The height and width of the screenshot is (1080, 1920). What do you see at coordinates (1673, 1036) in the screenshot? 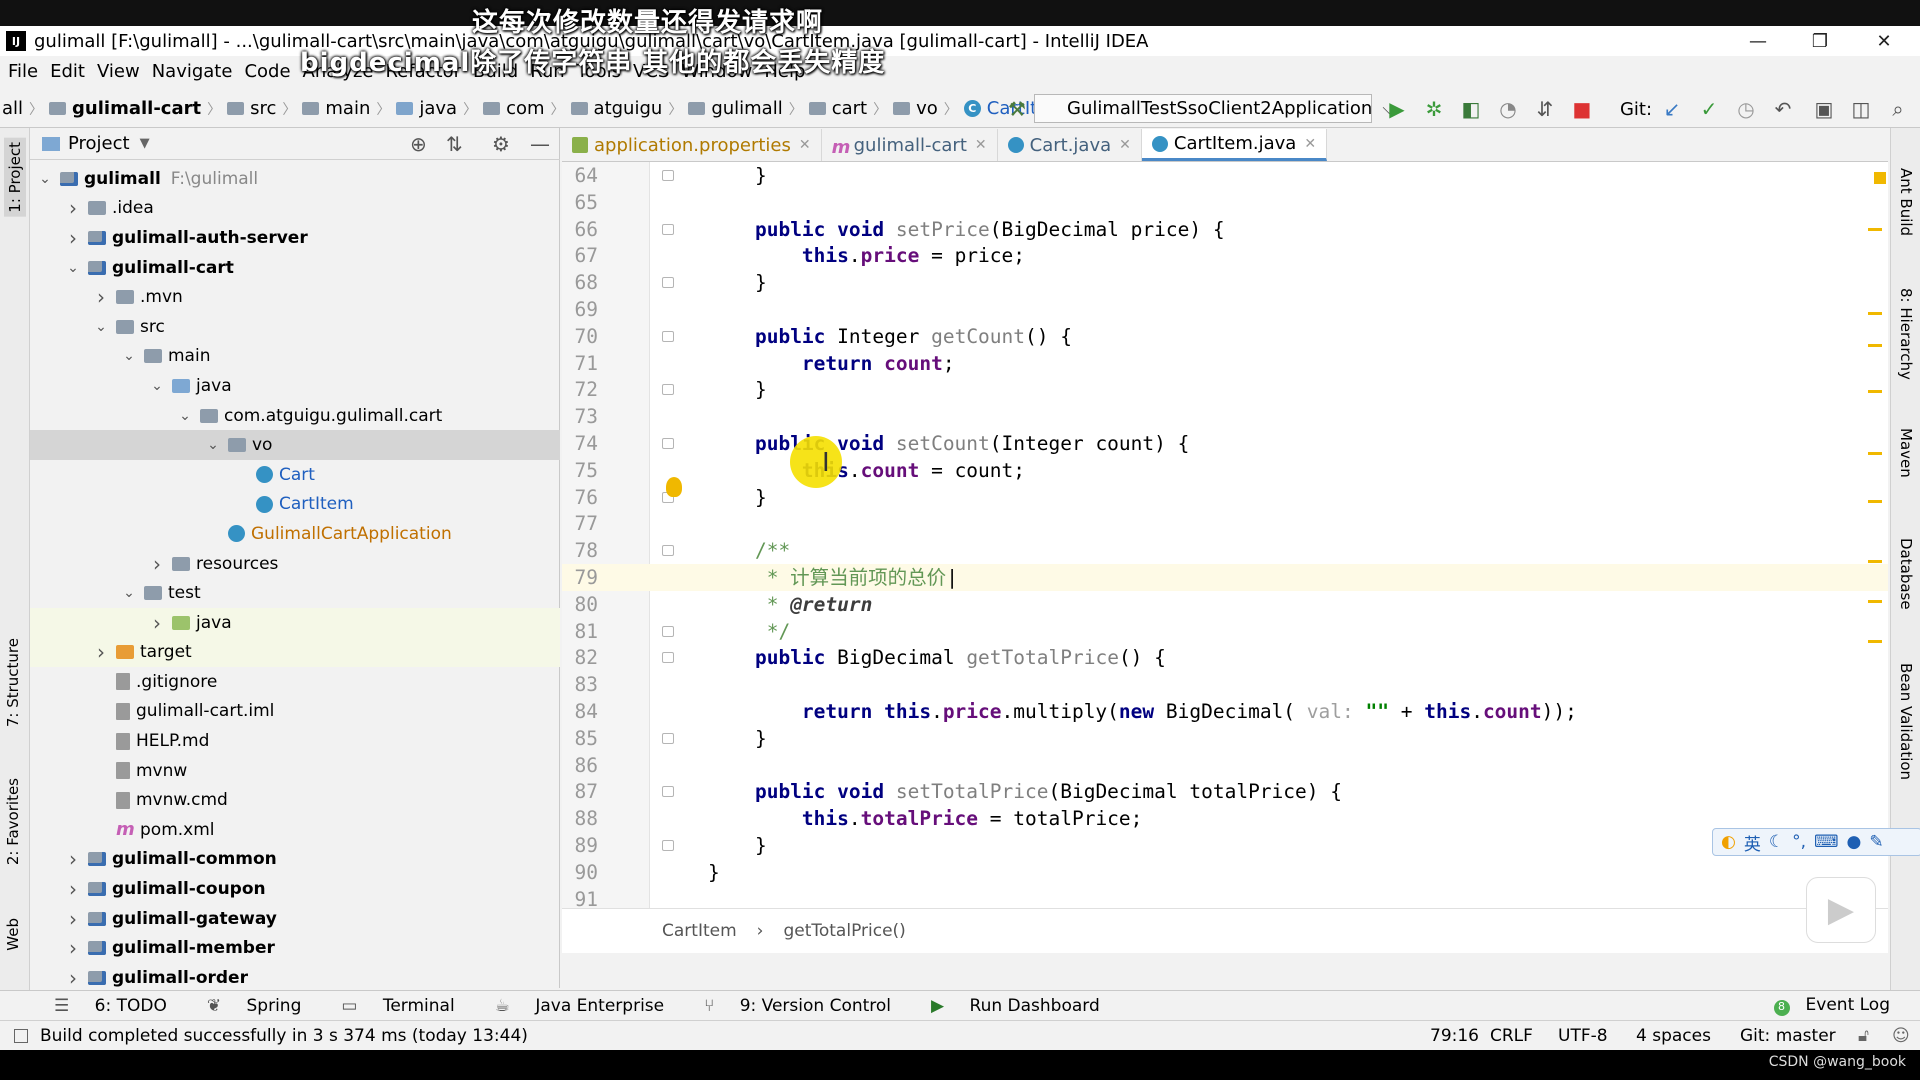
I see `indent-setting: 4 spaces` at bounding box center [1673, 1036].